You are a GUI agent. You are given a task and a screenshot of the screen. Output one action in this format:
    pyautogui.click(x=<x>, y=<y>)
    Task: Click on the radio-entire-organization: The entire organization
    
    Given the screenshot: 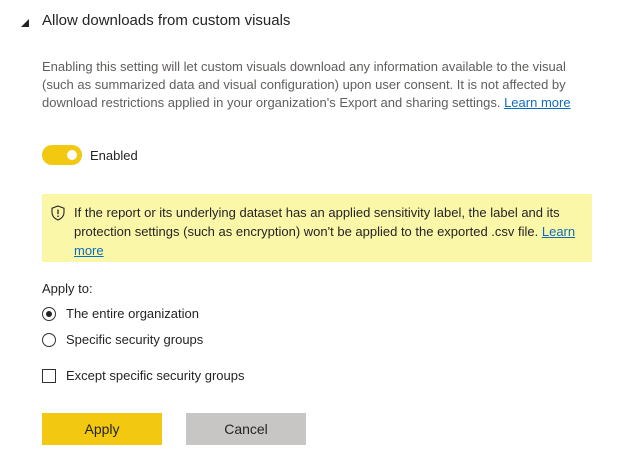 What is the action you would take?
    pyautogui.click(x=120, y=313)
    